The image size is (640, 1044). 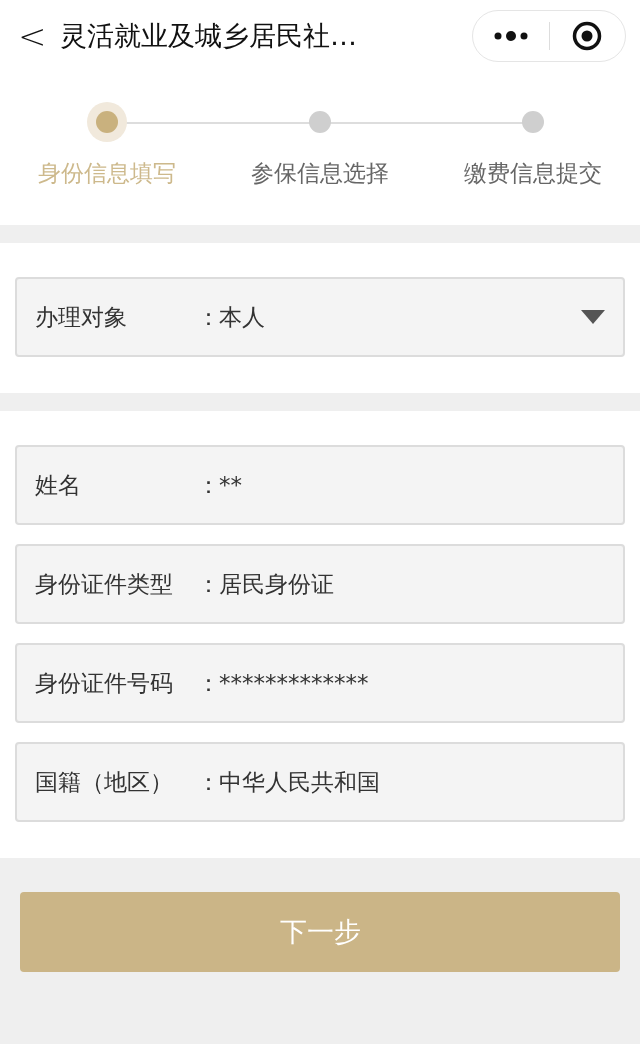 I want to click on more-icon, so click(x=510, y=36).